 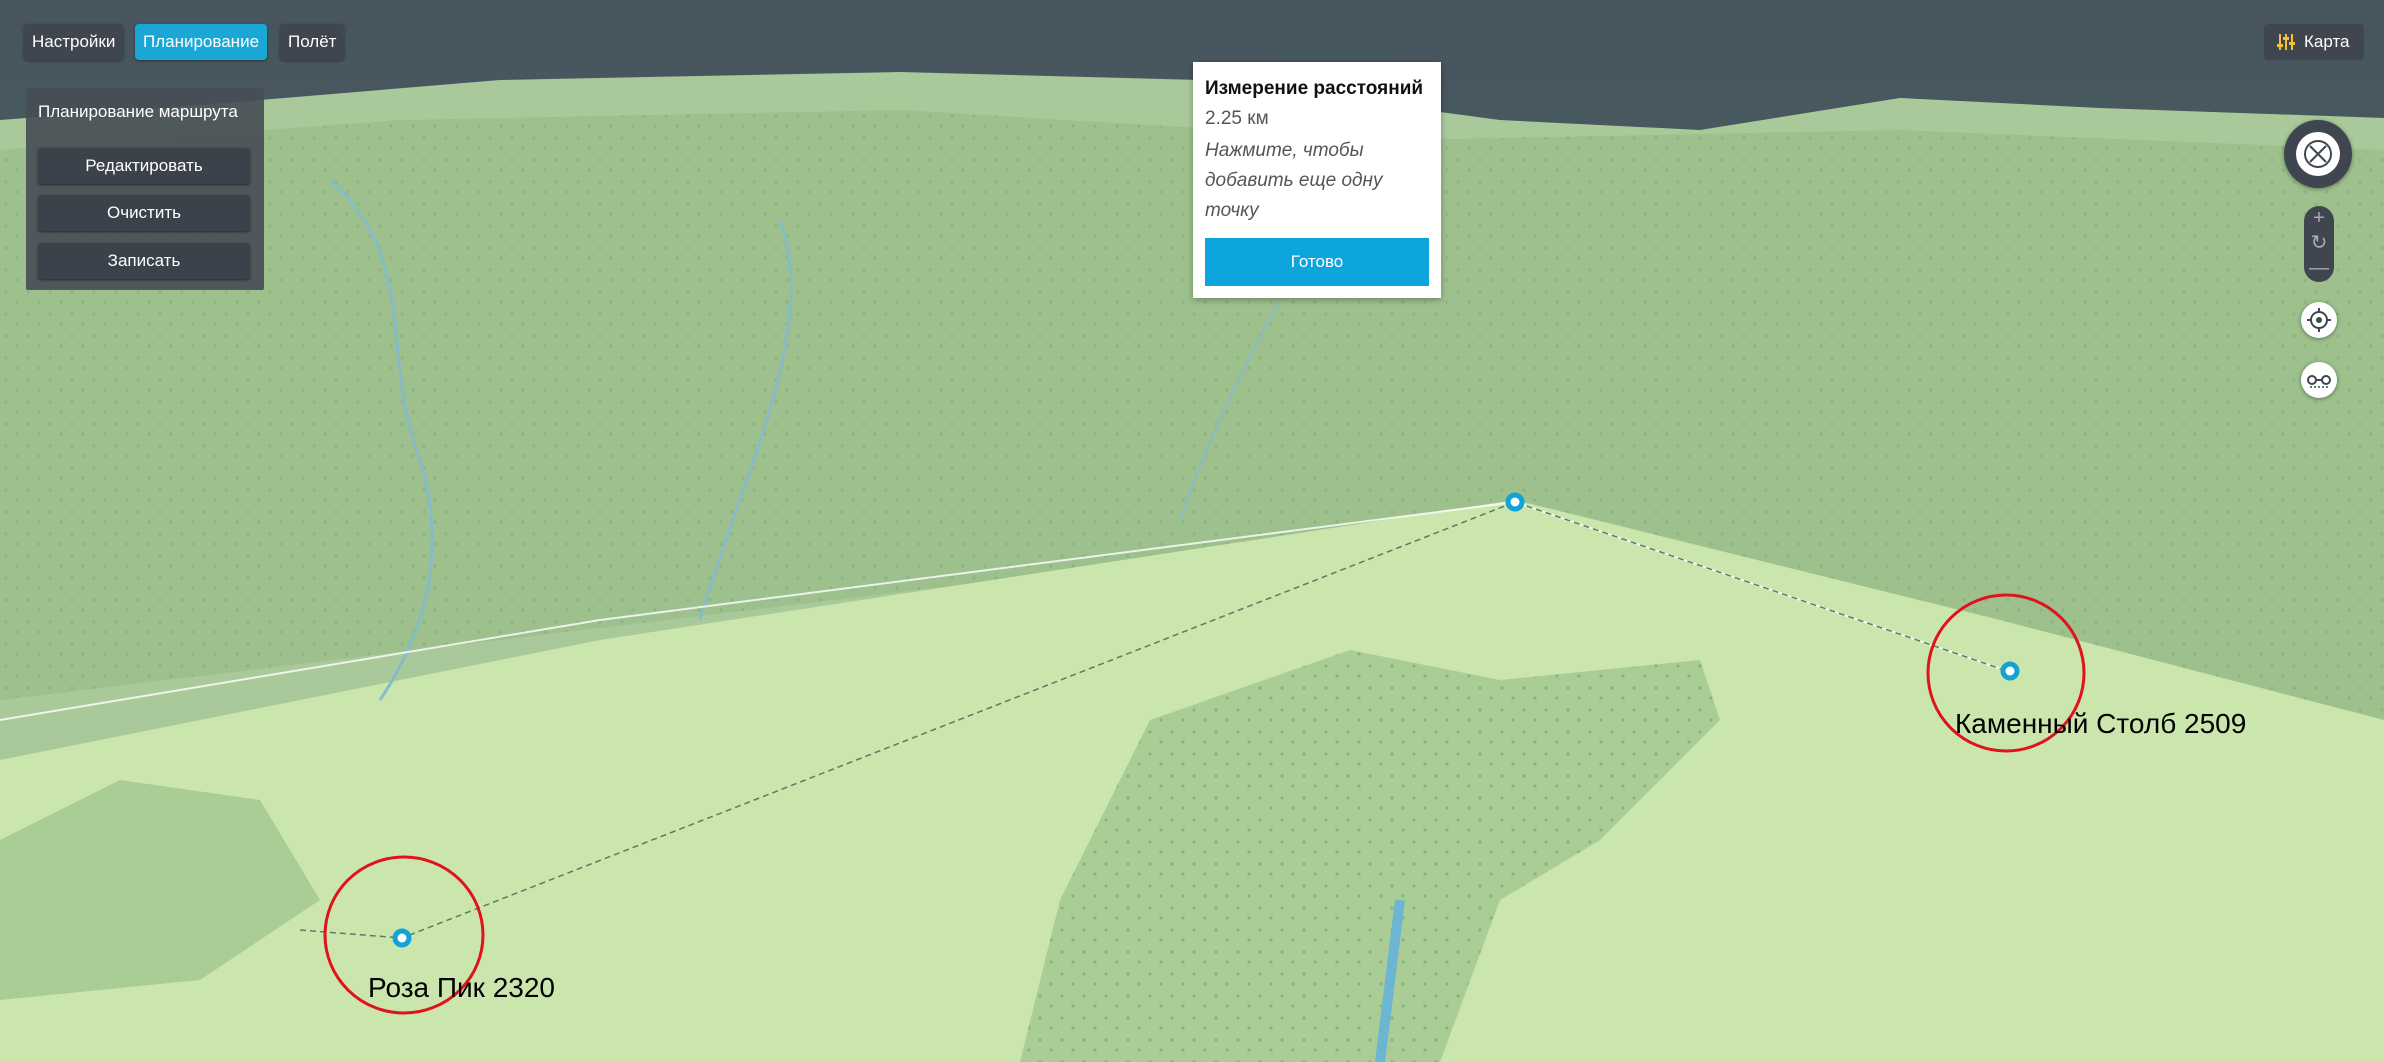 I want to click on compass-button, so click(x=2318, y=154).